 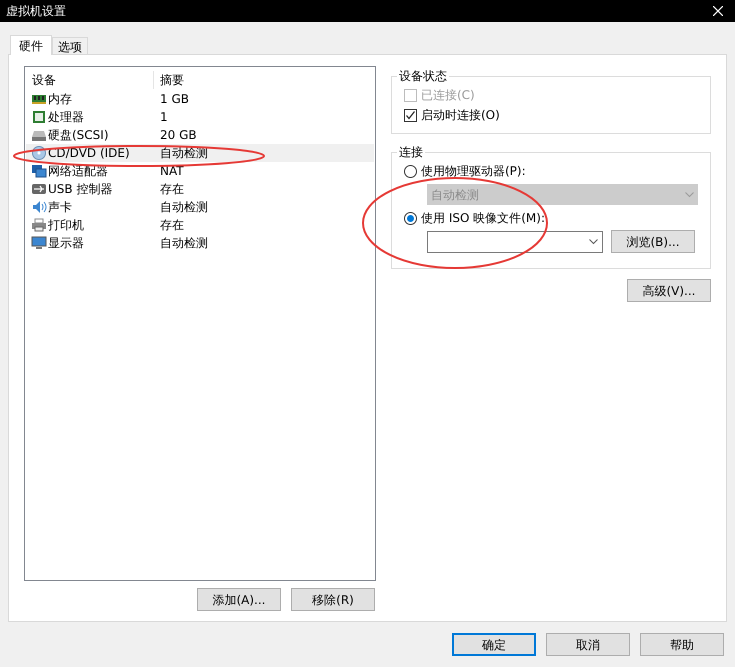 I want to click on iso-path-combobox, so click(x=515, y=241).